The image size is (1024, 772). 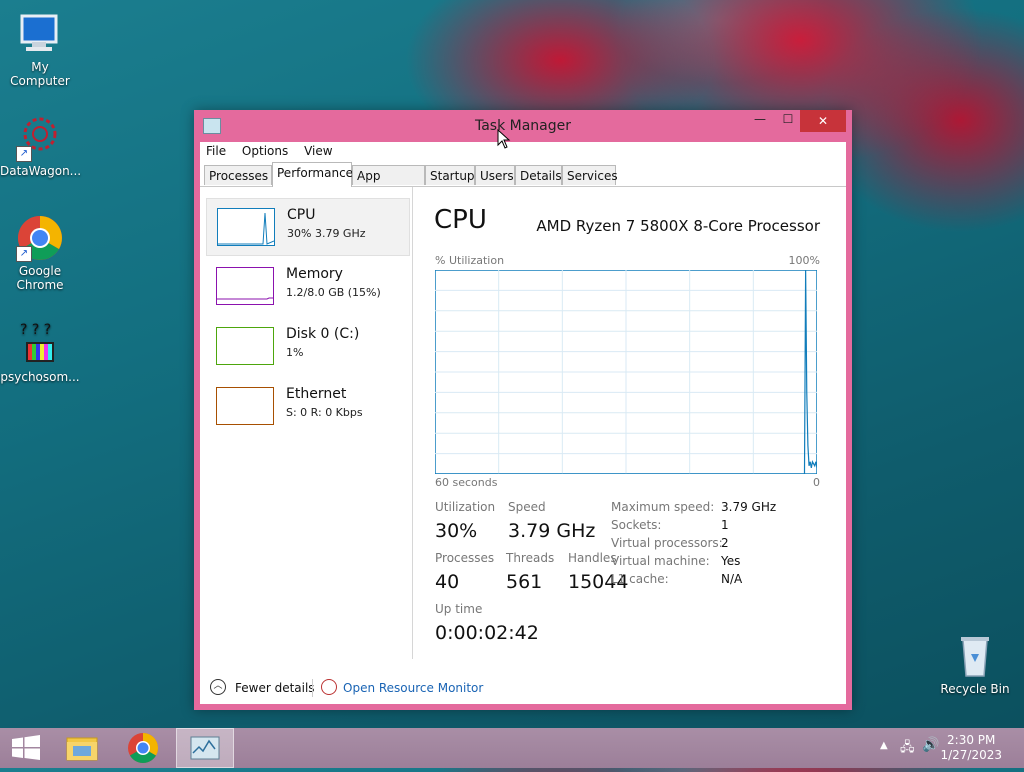 I want to click on windows-logo-icon, so click(x=26, y=747).